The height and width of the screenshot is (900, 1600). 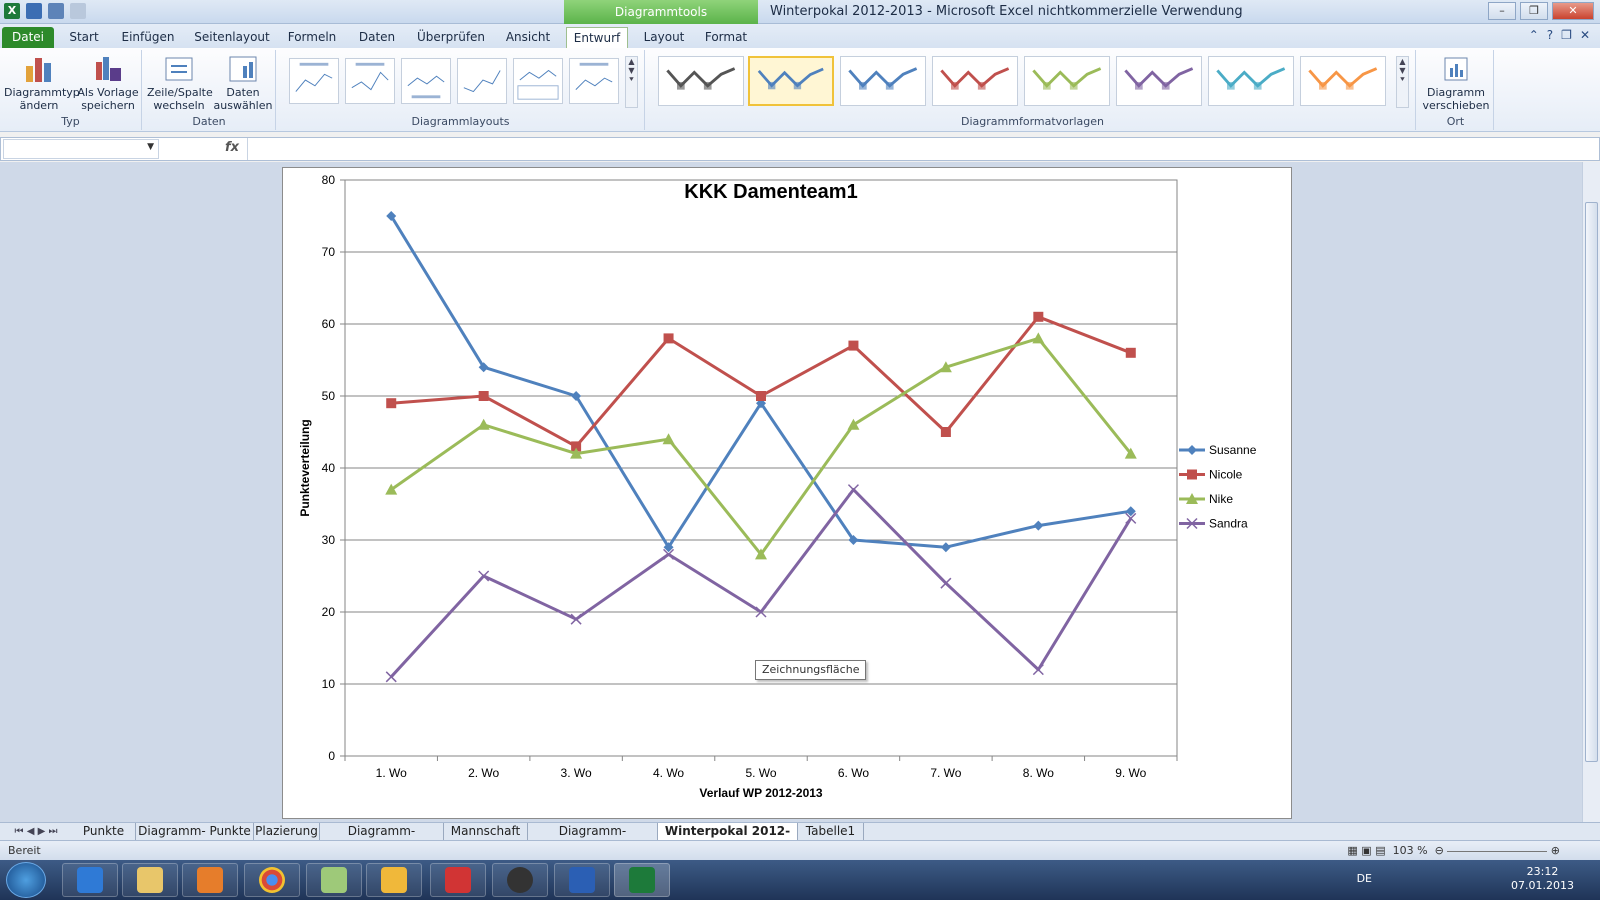 What do you see at coordinates (1555, 850) in the screenshot?
I see `zoom-in-icon: ⊕` at bounding box center [1555, 850].